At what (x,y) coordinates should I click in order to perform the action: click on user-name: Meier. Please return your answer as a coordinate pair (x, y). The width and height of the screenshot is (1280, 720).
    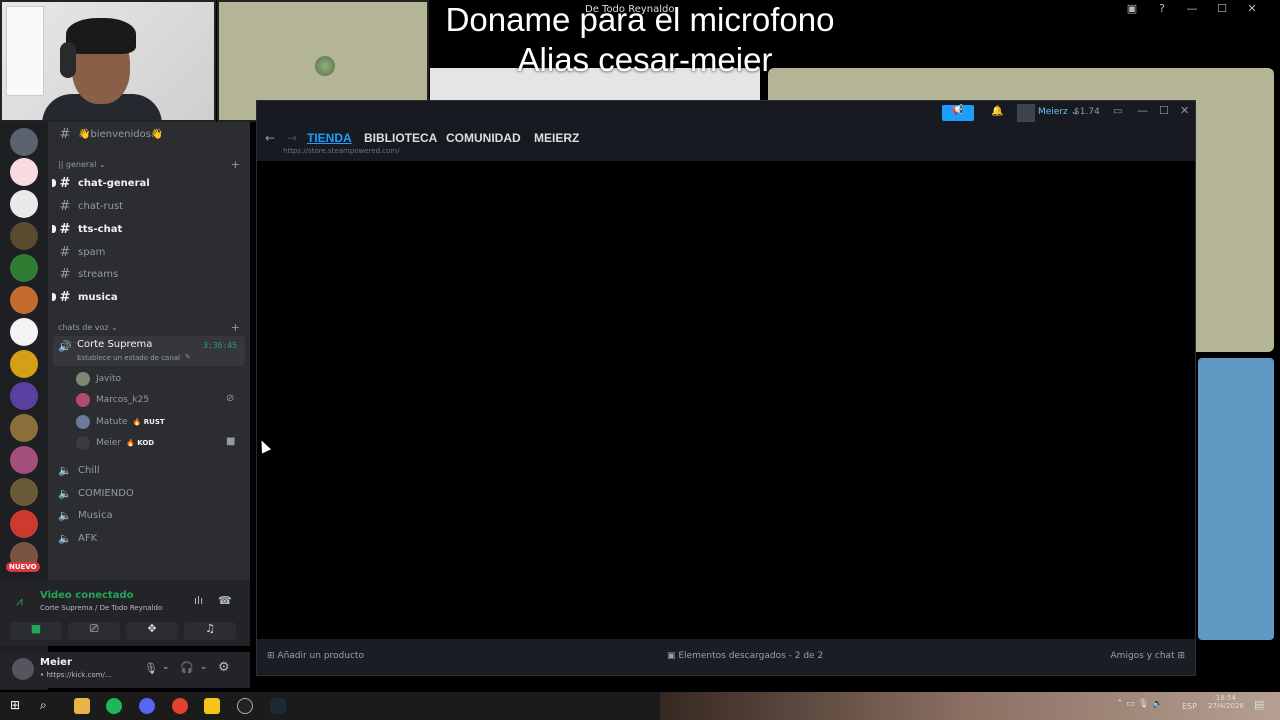
    Looking at the image, I should click on (56, 662).